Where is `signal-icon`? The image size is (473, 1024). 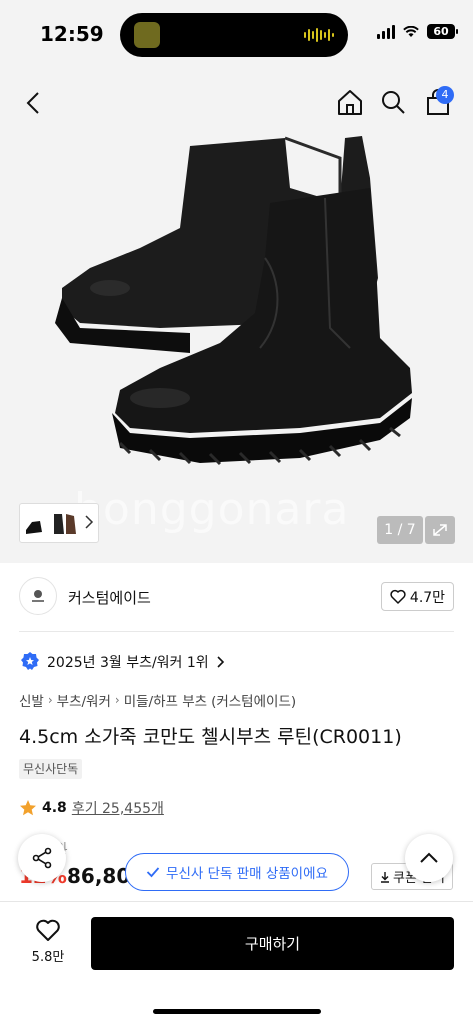
signal-icon is located at coordinates (386, 31).